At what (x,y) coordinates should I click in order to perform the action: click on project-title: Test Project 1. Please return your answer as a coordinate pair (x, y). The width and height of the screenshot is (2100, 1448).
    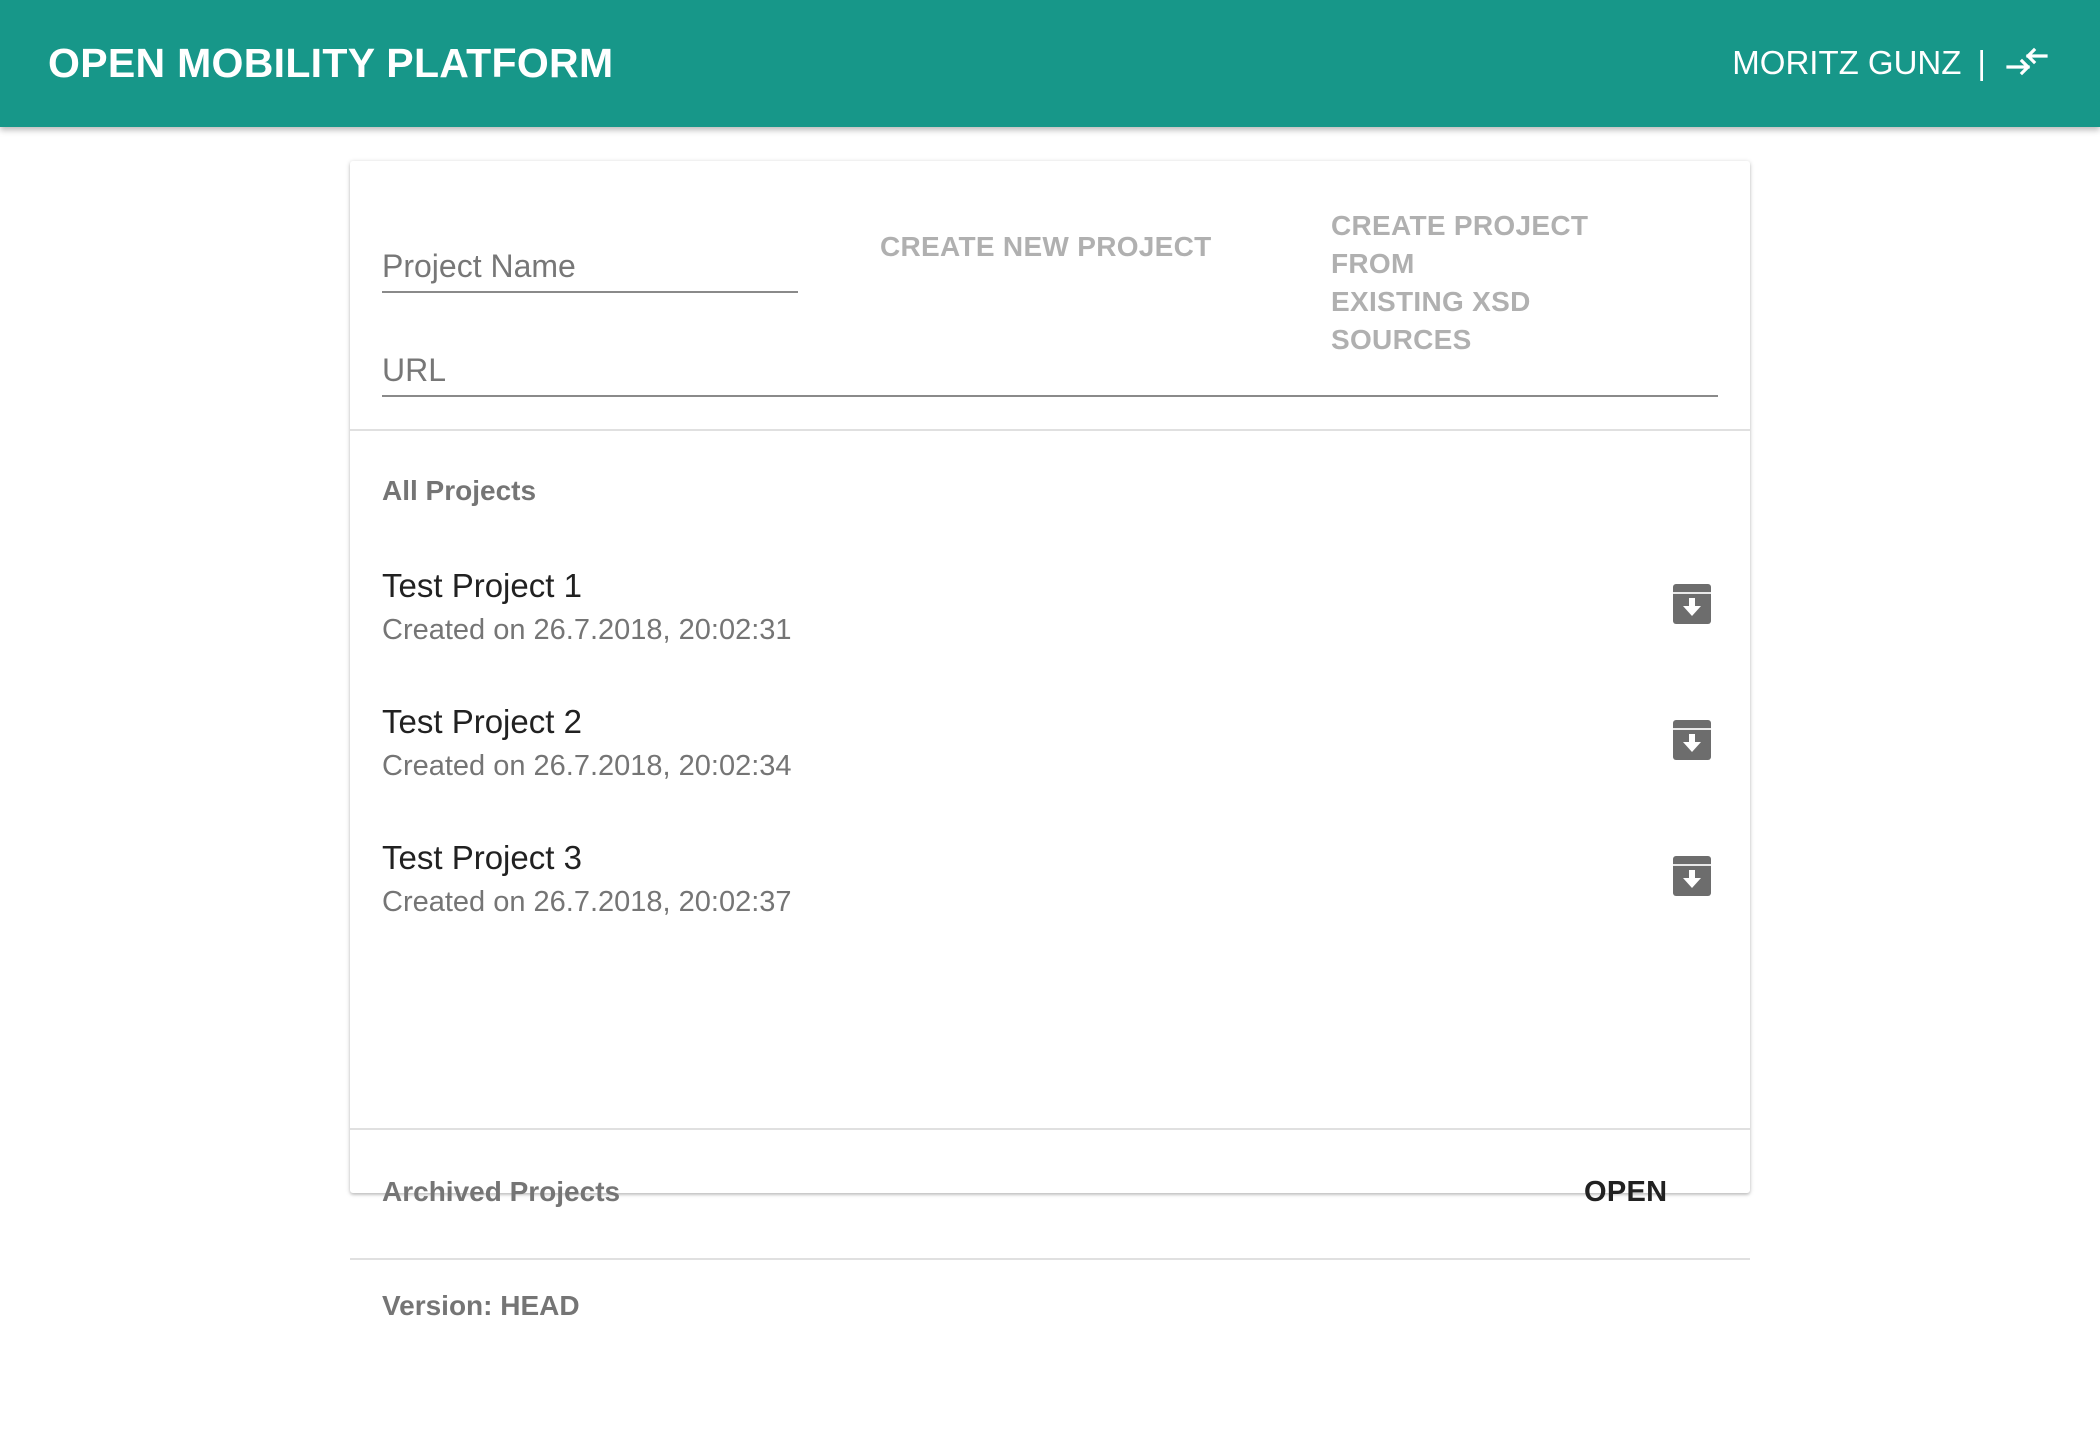
    Looking at the image, I should click on (482, 585).